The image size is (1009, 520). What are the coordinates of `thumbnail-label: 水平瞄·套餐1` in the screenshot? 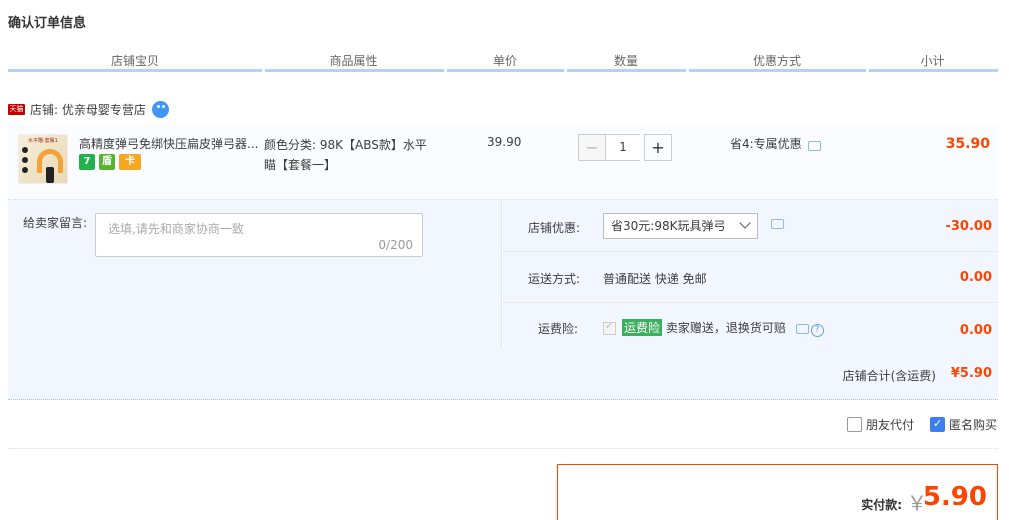 It's located at (43, 141).